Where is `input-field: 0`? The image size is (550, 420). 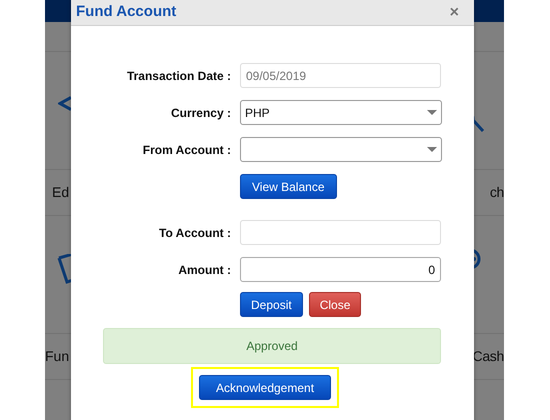 input-field: 0 is located at coordinates (340, 269).